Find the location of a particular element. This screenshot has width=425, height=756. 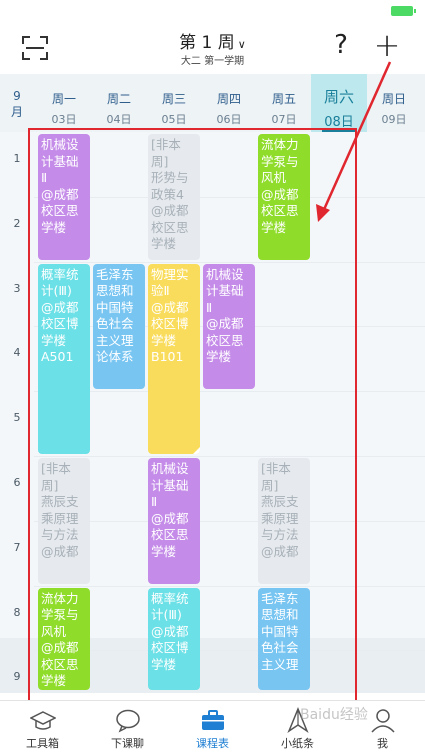

day-column-3: 周三 05日 is located at coordinates (174, 103).